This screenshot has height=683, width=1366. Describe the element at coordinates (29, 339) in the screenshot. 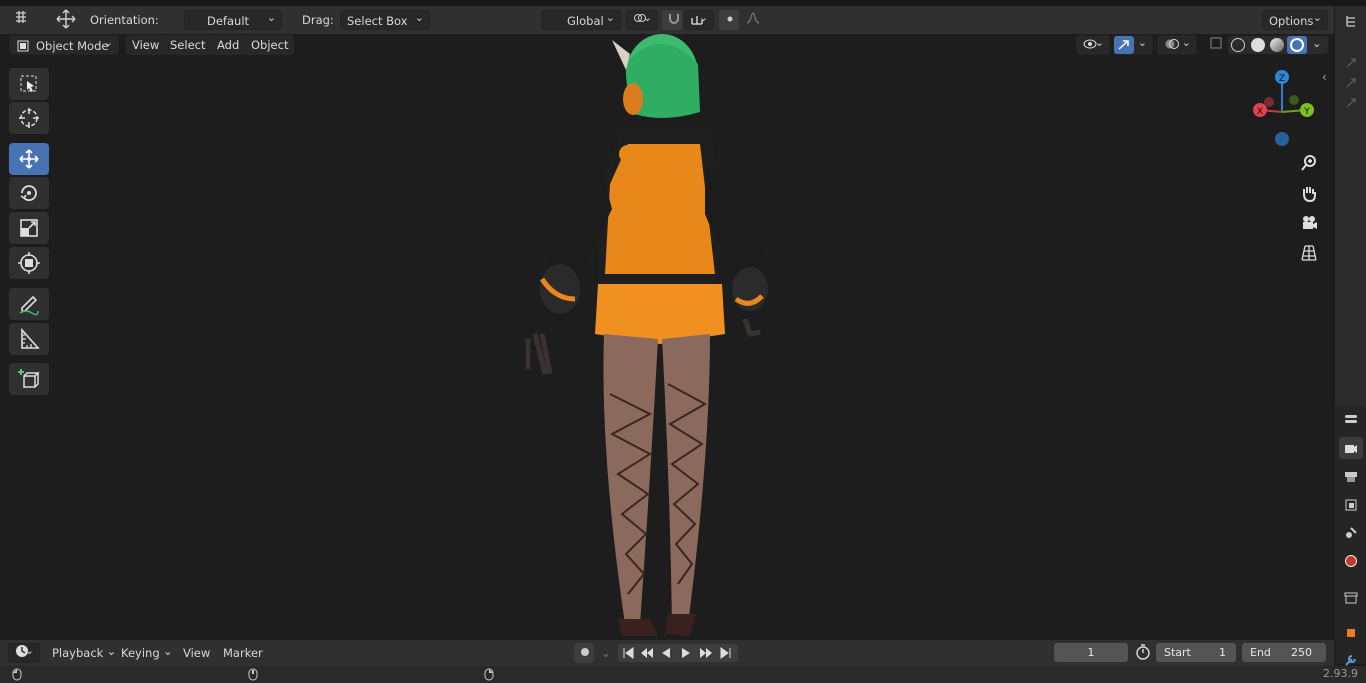

I see `measure-tool` at that location.